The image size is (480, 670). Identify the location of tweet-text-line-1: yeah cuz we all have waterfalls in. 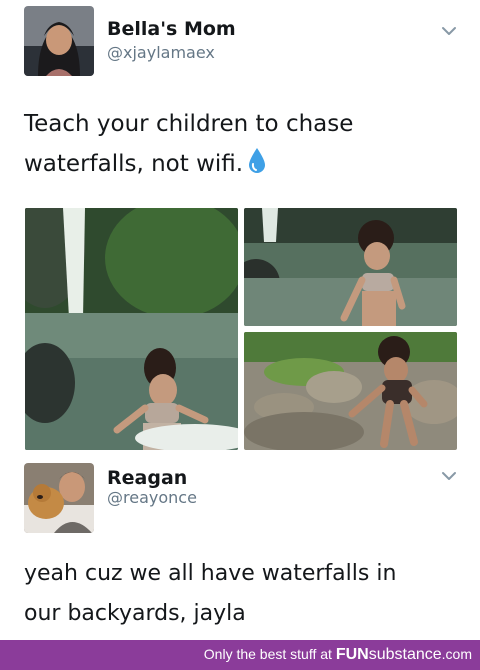
(210, 573).